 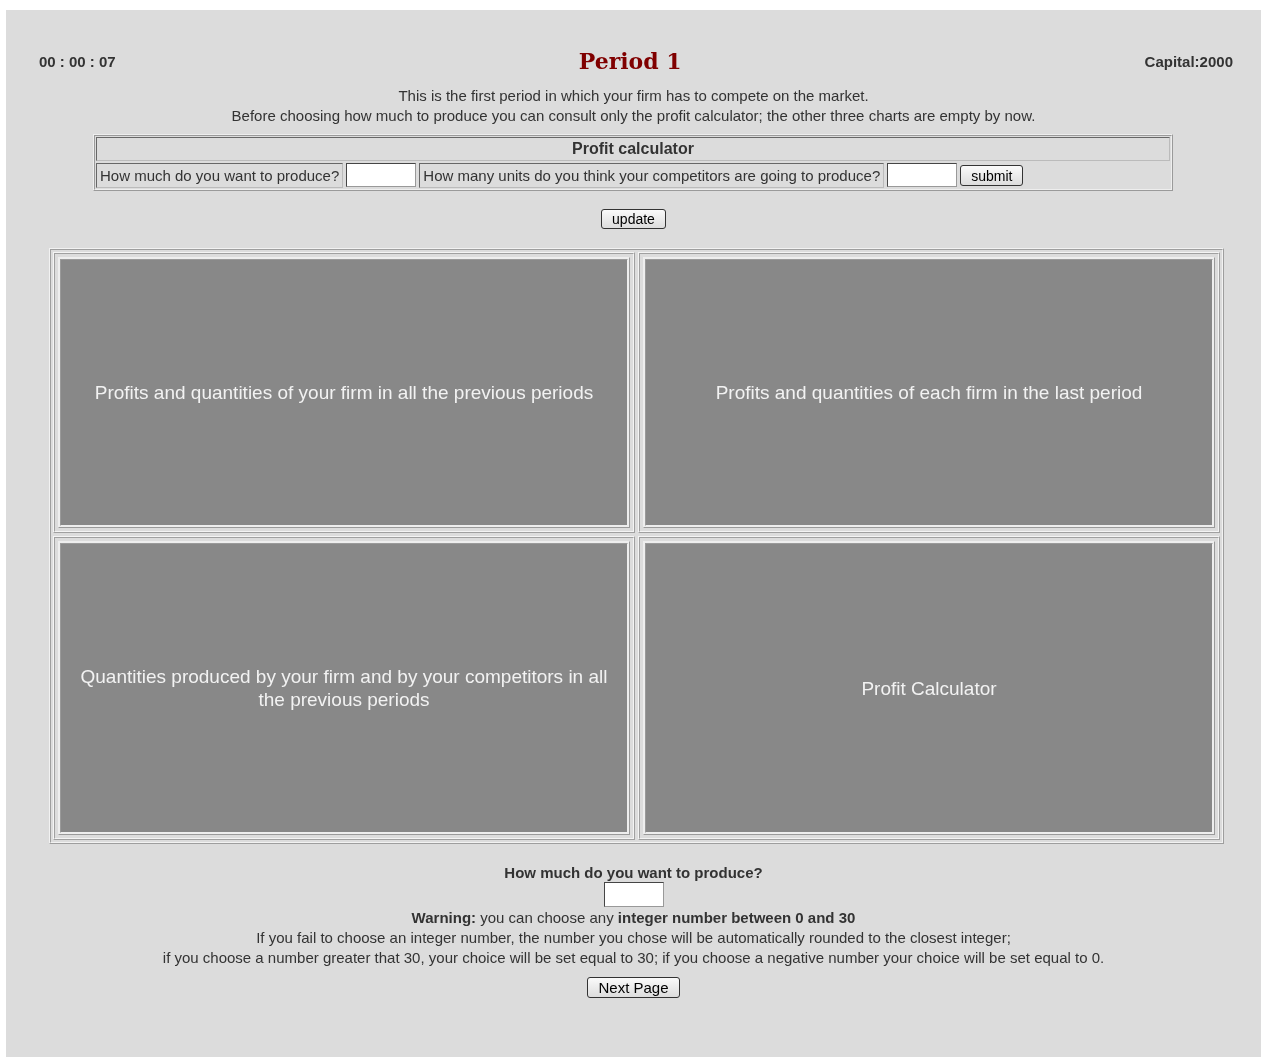 I want to click on production-input, so click(x=633, y=894).